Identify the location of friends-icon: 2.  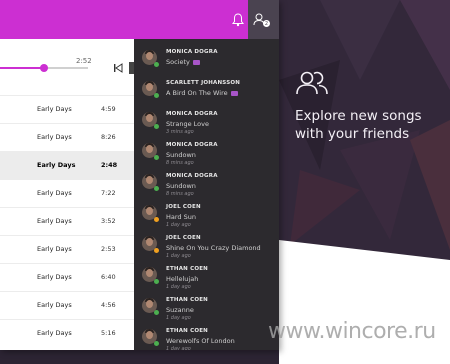
(261, 20).